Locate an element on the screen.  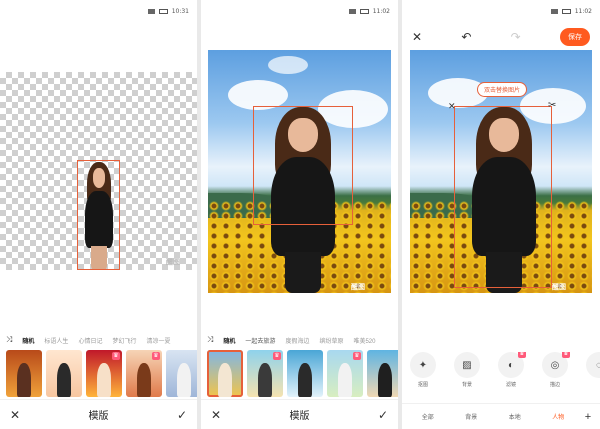
more-tool-icon: ◌ is located at coordinates (598, 365).